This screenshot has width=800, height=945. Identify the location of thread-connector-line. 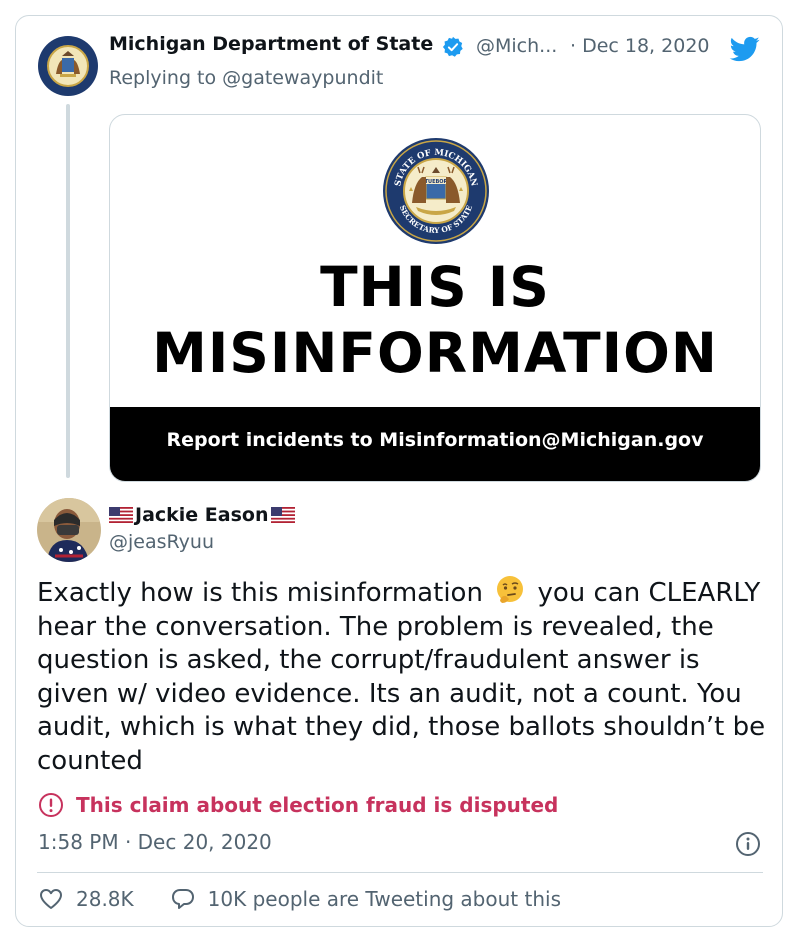
(68, 291).